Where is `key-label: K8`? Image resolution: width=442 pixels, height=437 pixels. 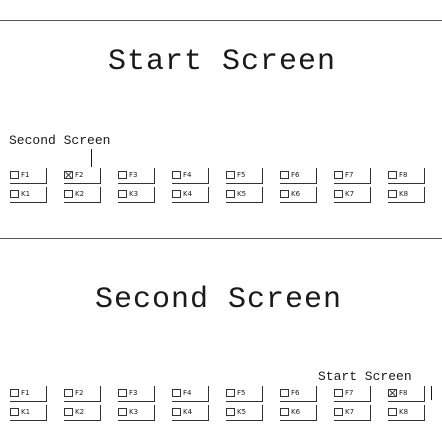
key-label: K8 is located at coordinates (404, 412).